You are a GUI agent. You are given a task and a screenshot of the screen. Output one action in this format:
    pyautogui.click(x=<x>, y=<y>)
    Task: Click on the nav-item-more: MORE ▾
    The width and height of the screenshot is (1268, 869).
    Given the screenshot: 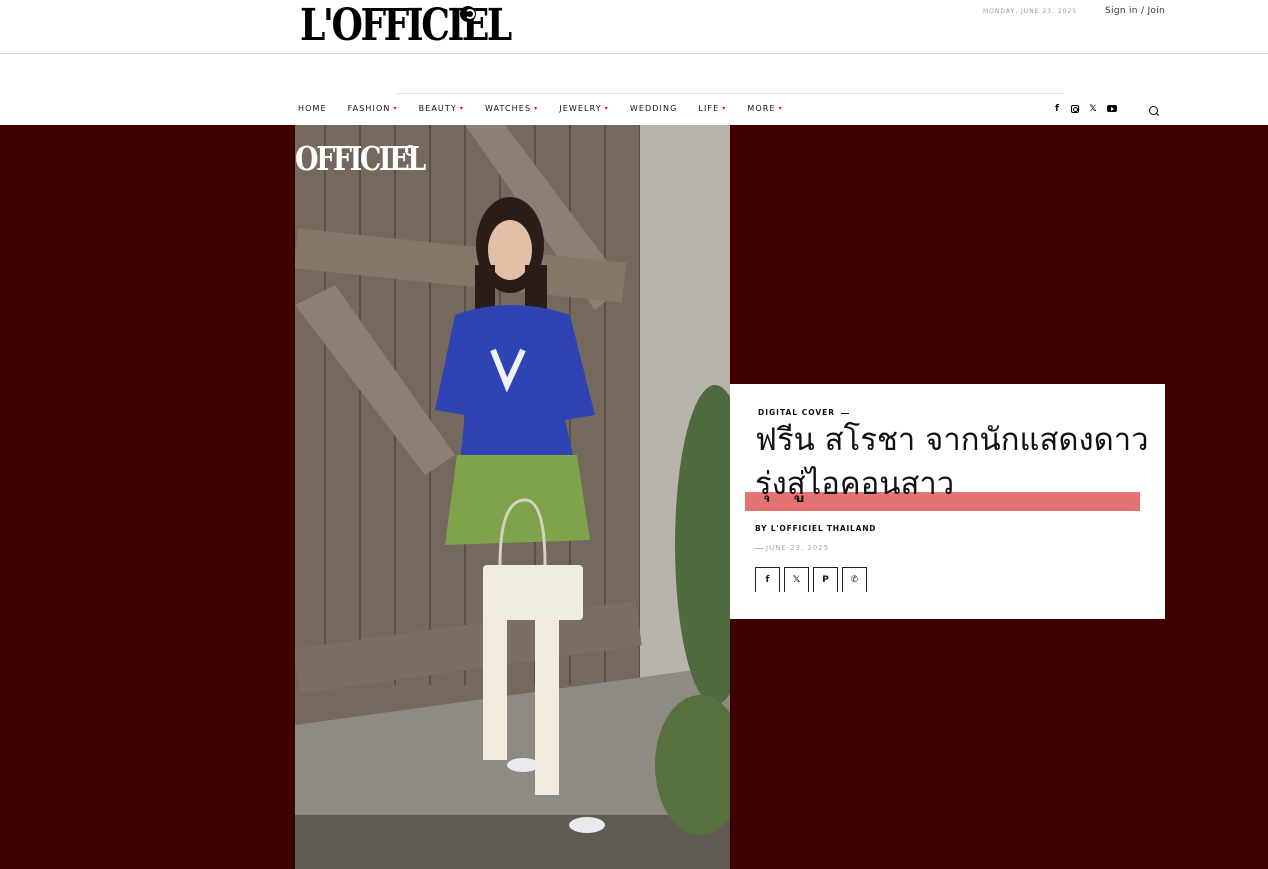 What is the action you would take?
    pyautogui.click(x=764, y=111)
    